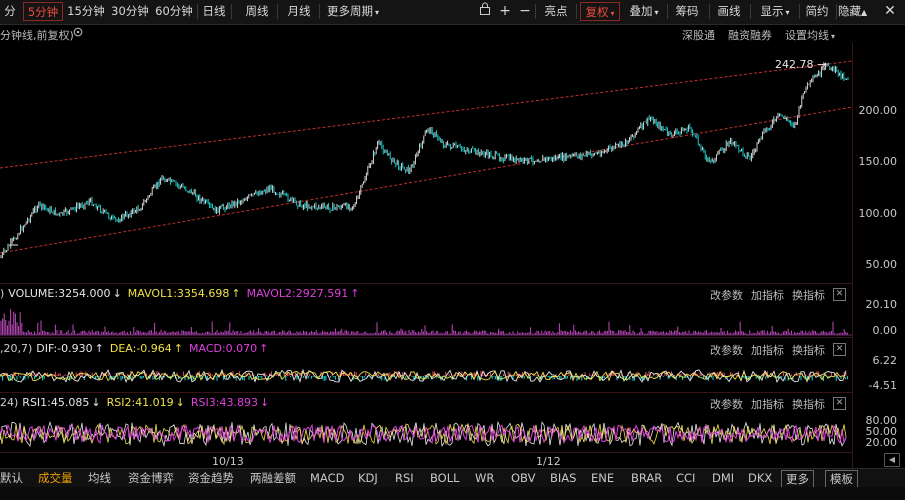 Image resolution: width=905 pixels, height=500 pixels. Describe the element at coordinates (228, 461) in the screenshot. I see `date-label: 10/13` at that location.